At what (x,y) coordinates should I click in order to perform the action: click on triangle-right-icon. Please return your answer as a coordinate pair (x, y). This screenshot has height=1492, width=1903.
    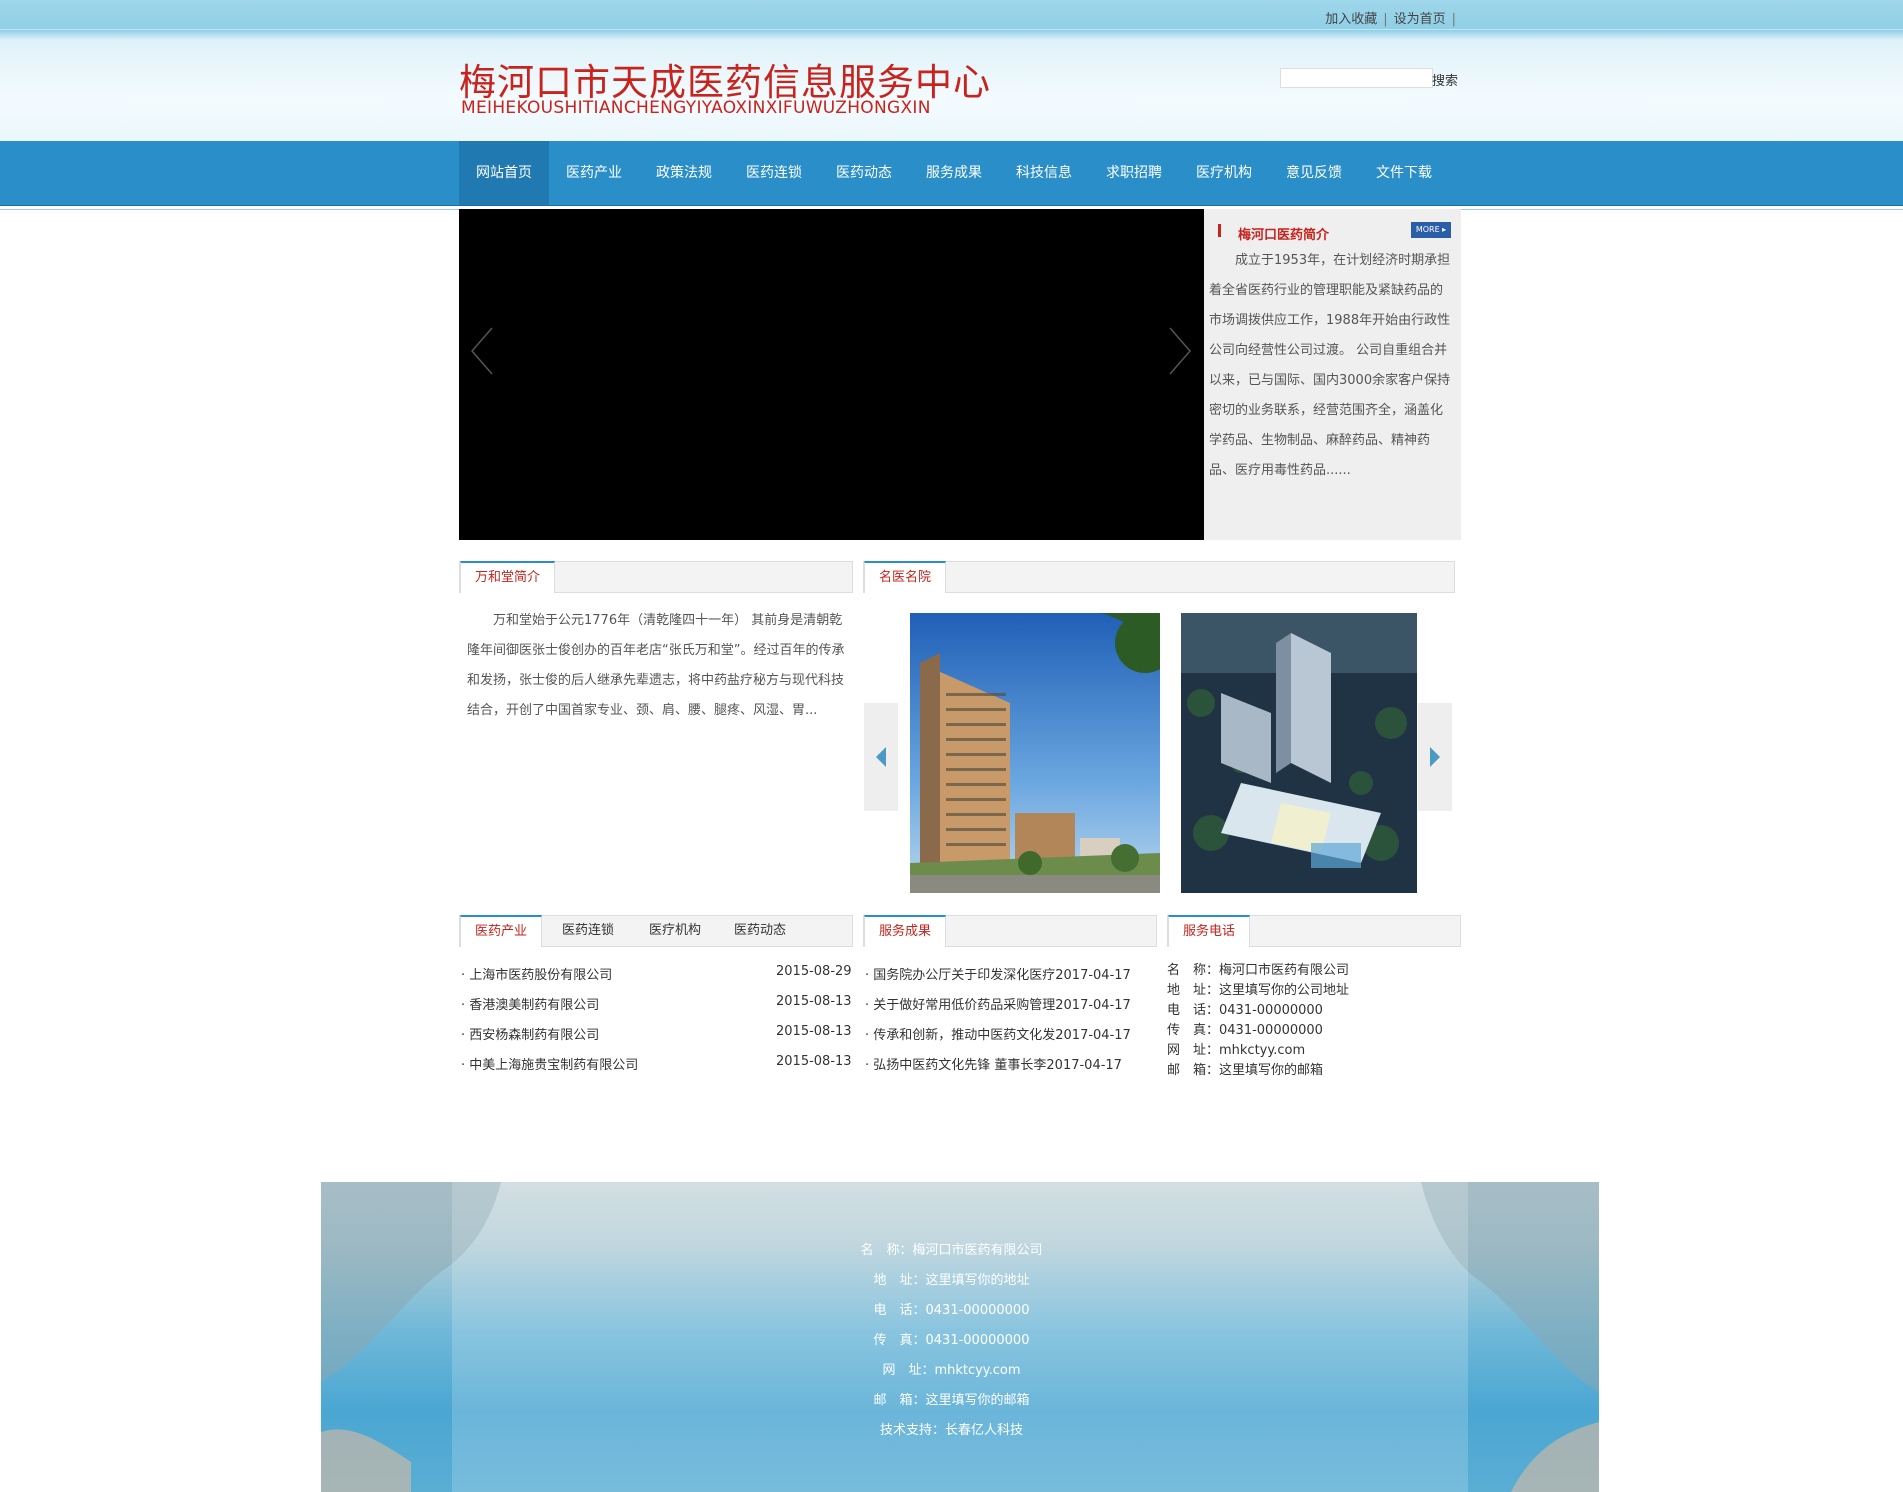
    Looking at the image, I should click on (1435, 757).